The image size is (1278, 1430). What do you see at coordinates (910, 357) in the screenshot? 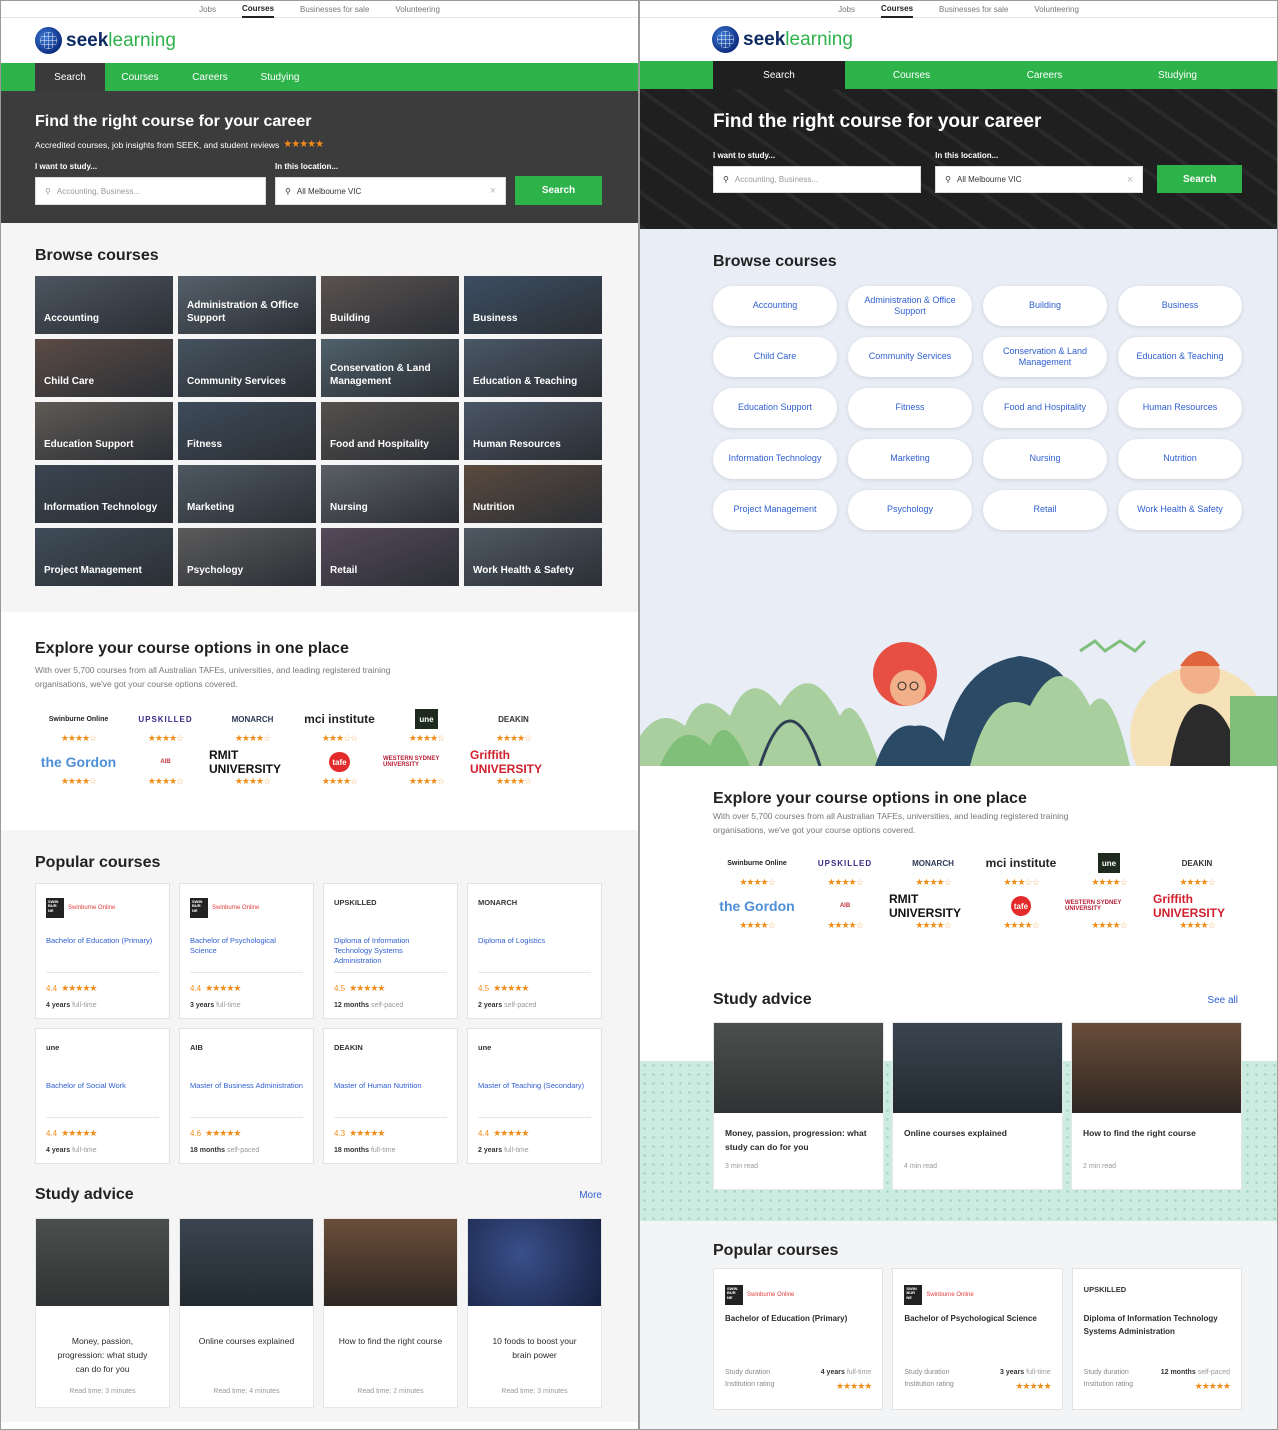
I see `category-pill: Community Services` at bounding box center [910, 357].